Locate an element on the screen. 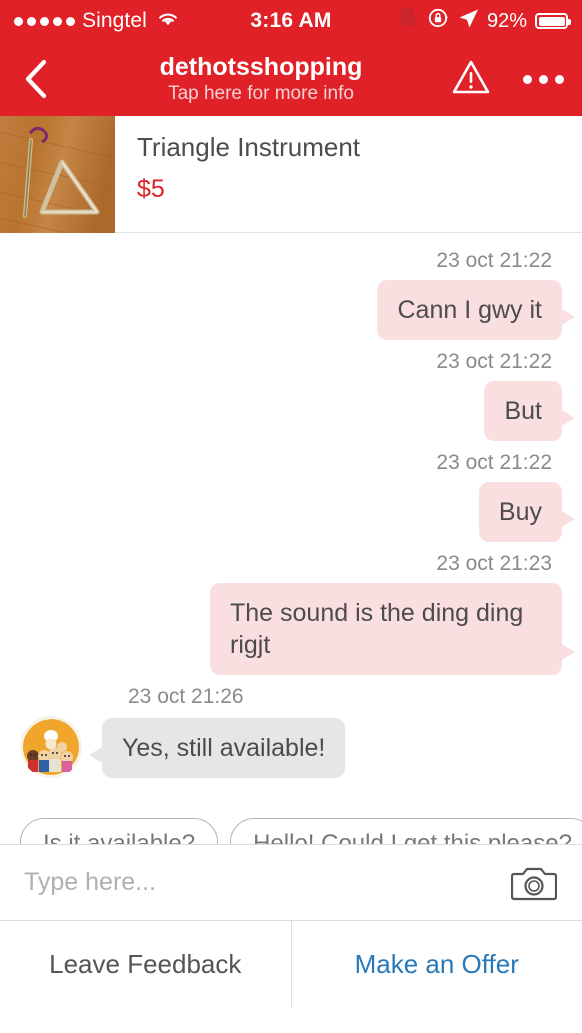 This screenshot has height=1033, width=582. rotation-lock-icon is located at coordinates (439, 21).